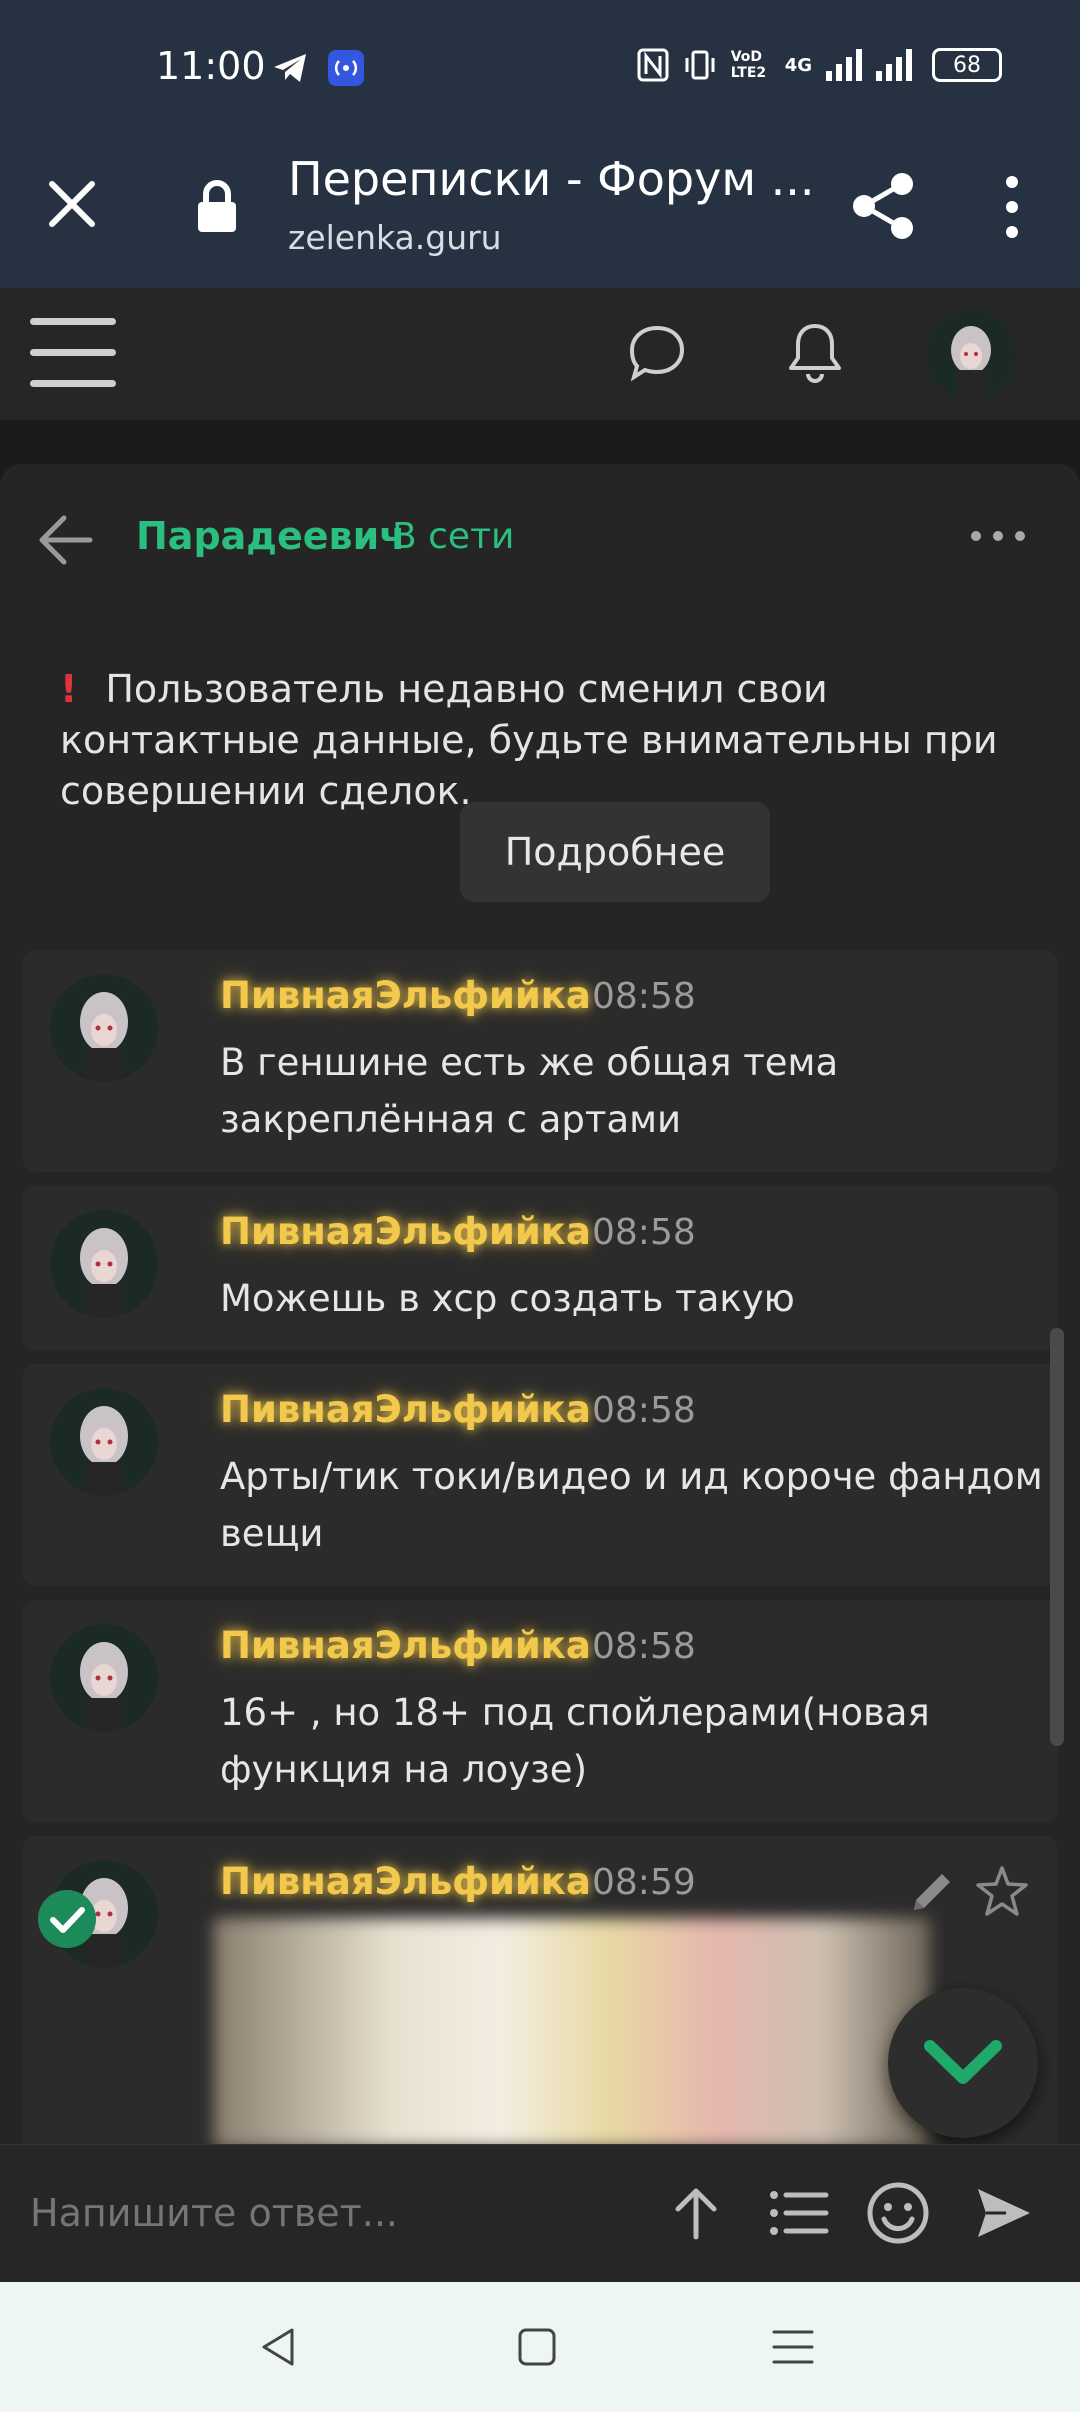 This screenshot has width=1080, height=2412. Describe the element at coordinates (932, 1892) in the screenshot. I see `edit-pencil-icon` at that location.